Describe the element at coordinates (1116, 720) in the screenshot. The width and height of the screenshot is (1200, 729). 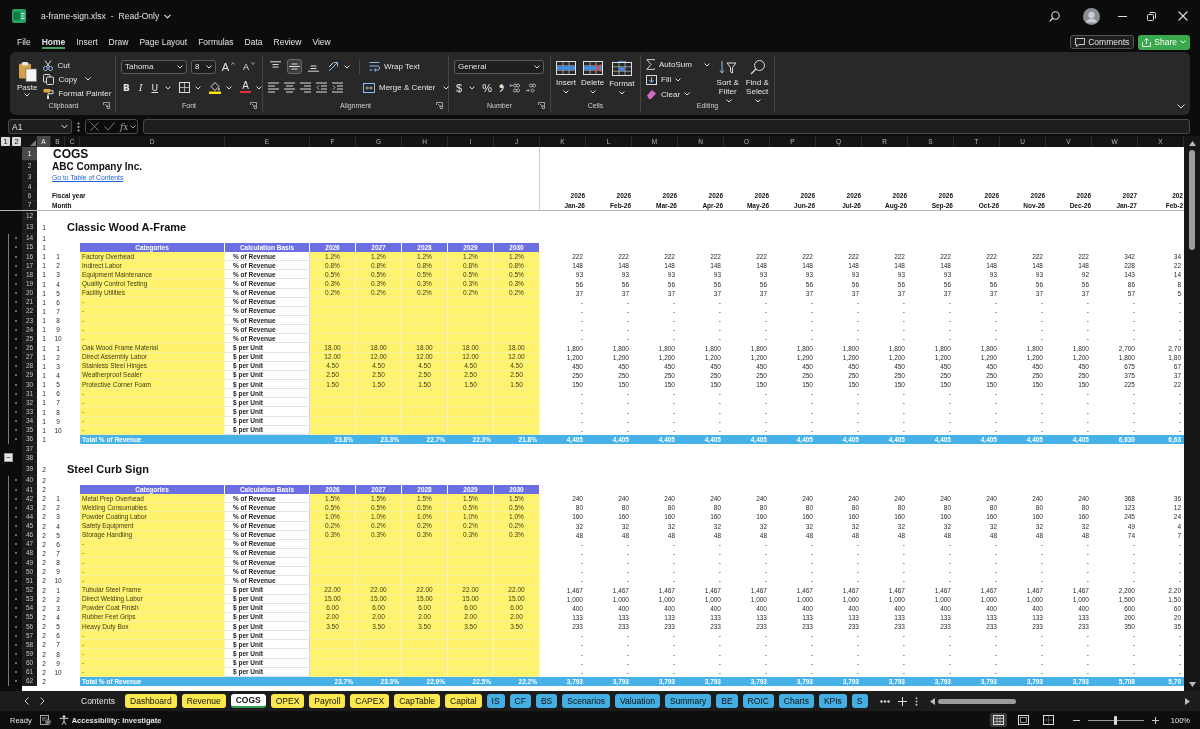
I see `zoom-slider-thumb` at that location.